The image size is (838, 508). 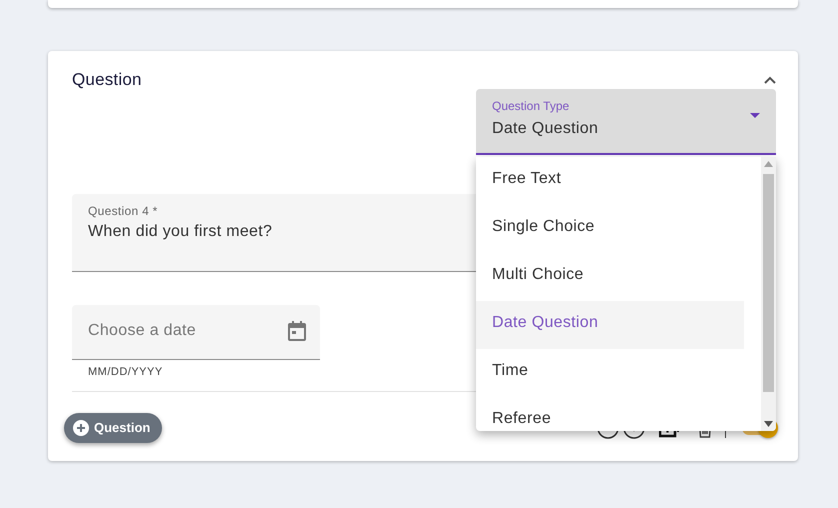 What do you see at coordinates (125, 372) in the screenshot?
I see `date-format-hint: MM/DD/YYYY` at bounding box center [125, 372].